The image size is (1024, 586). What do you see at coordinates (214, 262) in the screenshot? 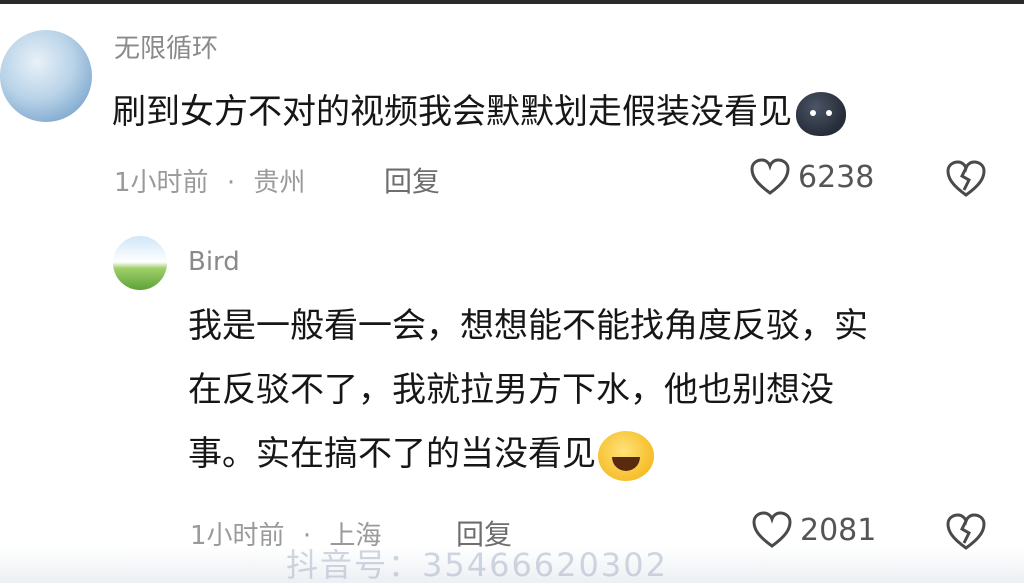
I see `username: Bird` at bounding box center [214, 262].